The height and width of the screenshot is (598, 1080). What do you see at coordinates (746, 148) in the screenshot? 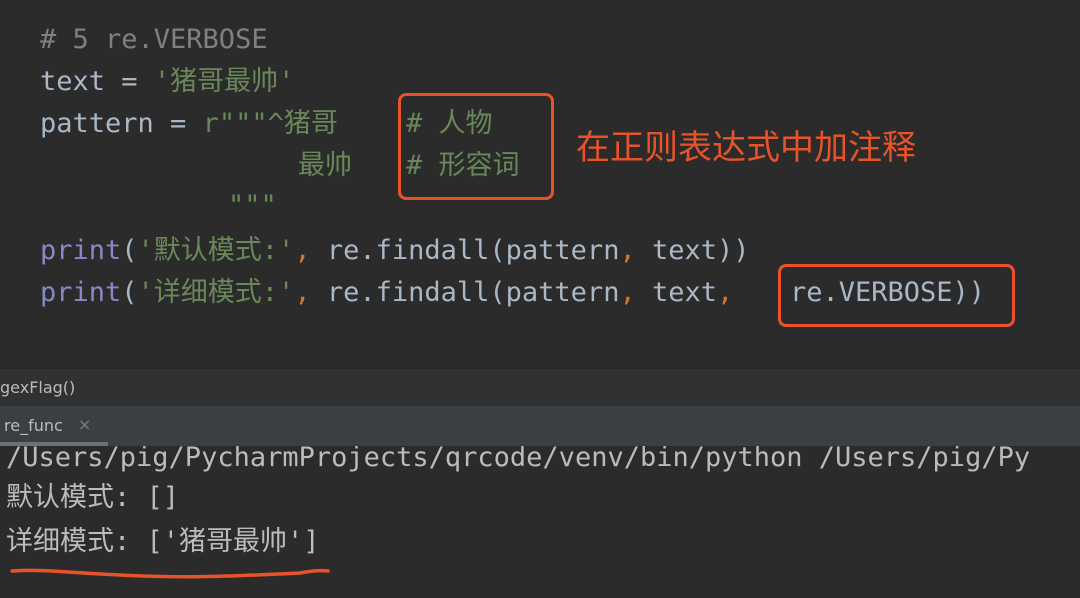
I see `annotation-label: 在正则表达式中加注释` at bounding box center [746, 148].